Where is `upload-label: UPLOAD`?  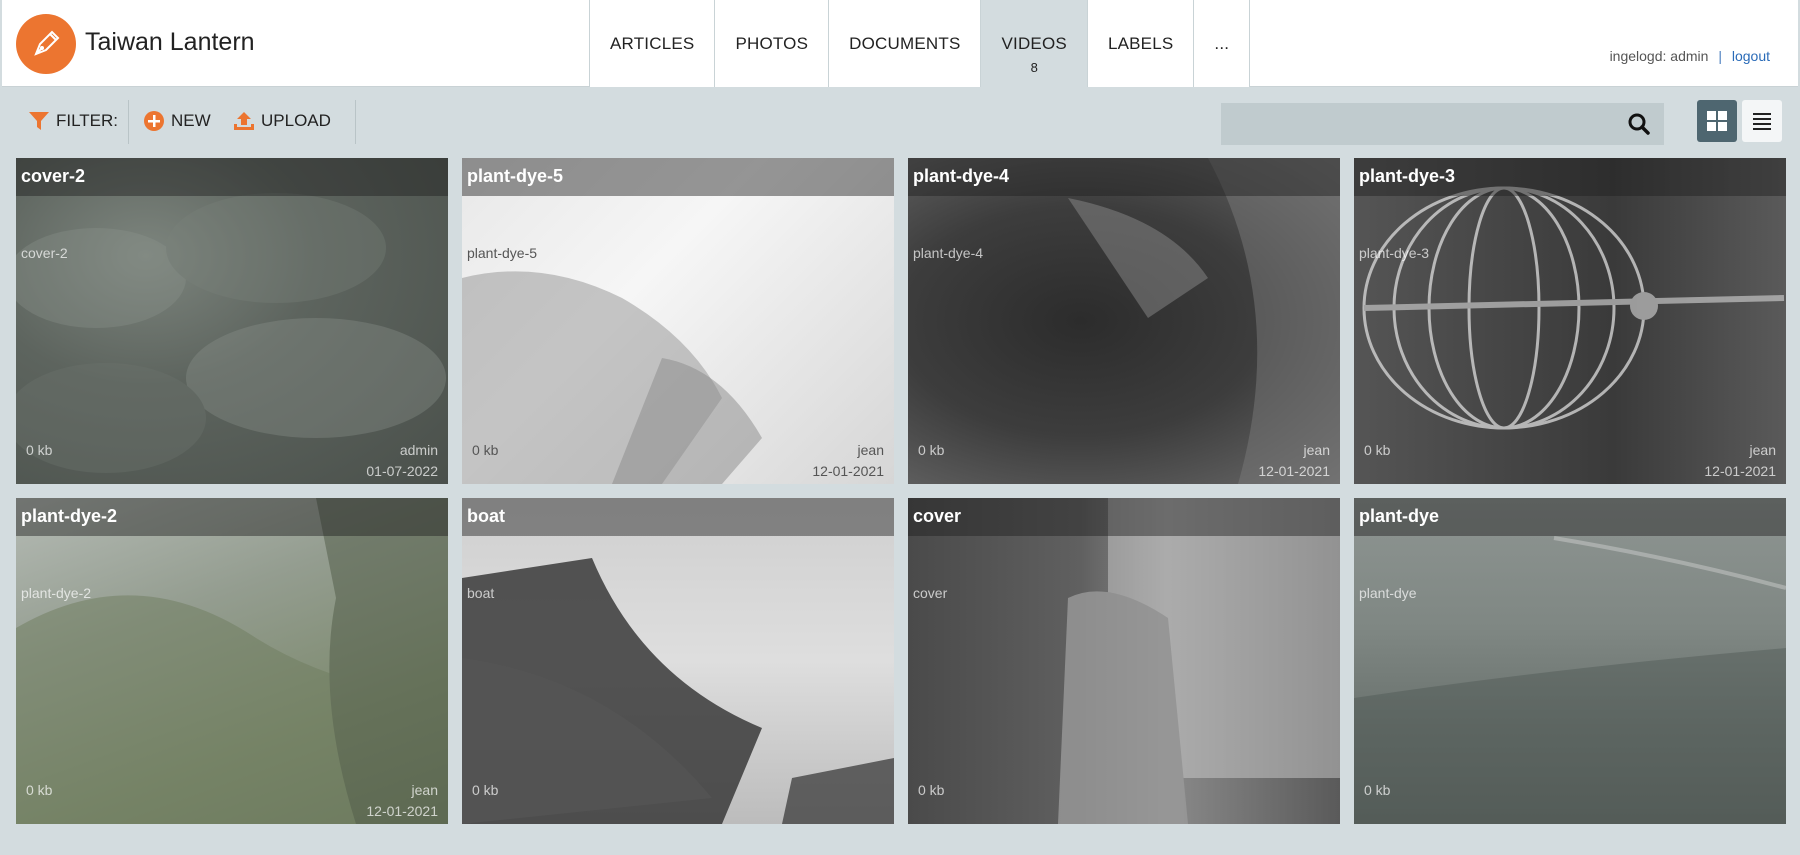
upload-label: UPLOAD is located at coordinates (296, 120).